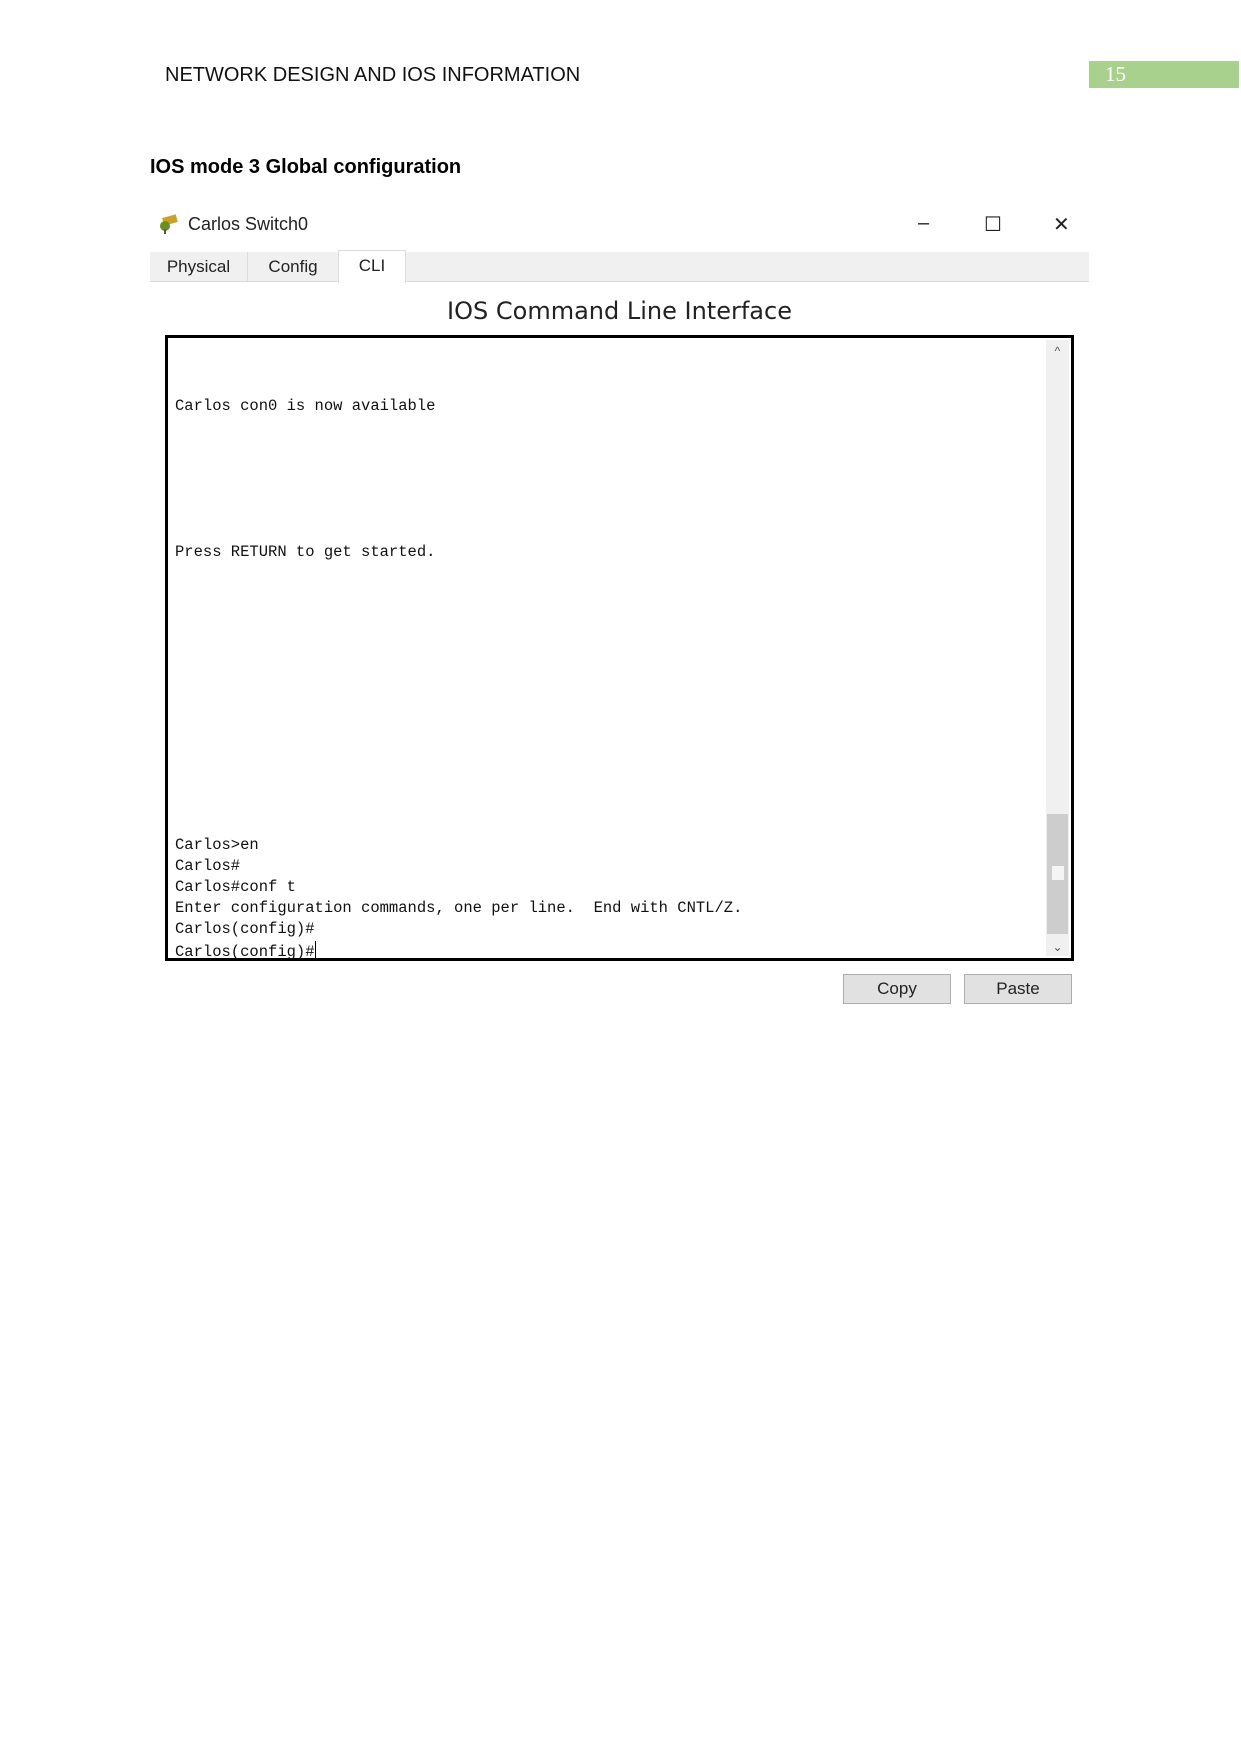 This screenshot has width=1241, height=1754. Describe the element at coordinates (923, 223) in the screenshot. I see `minimize-button: –` at that location.